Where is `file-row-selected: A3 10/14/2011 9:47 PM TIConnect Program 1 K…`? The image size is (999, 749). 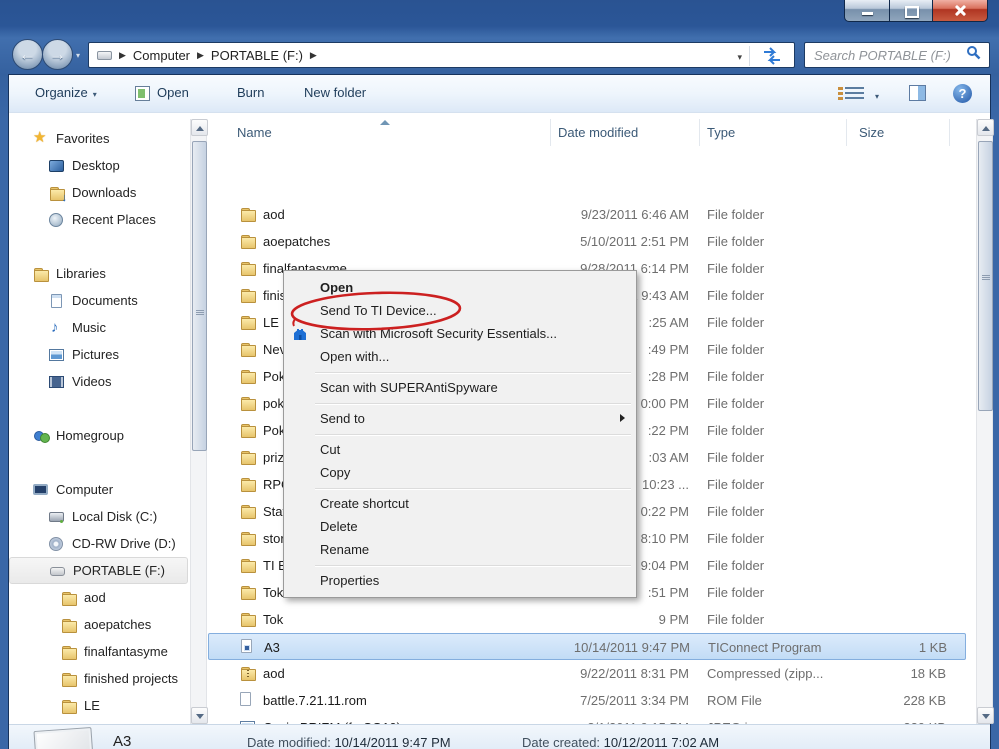 file-row-selected: A3 10/14/2011 9:47 PM TIConnect Program 1 K… is located at coordinates (587, 646).